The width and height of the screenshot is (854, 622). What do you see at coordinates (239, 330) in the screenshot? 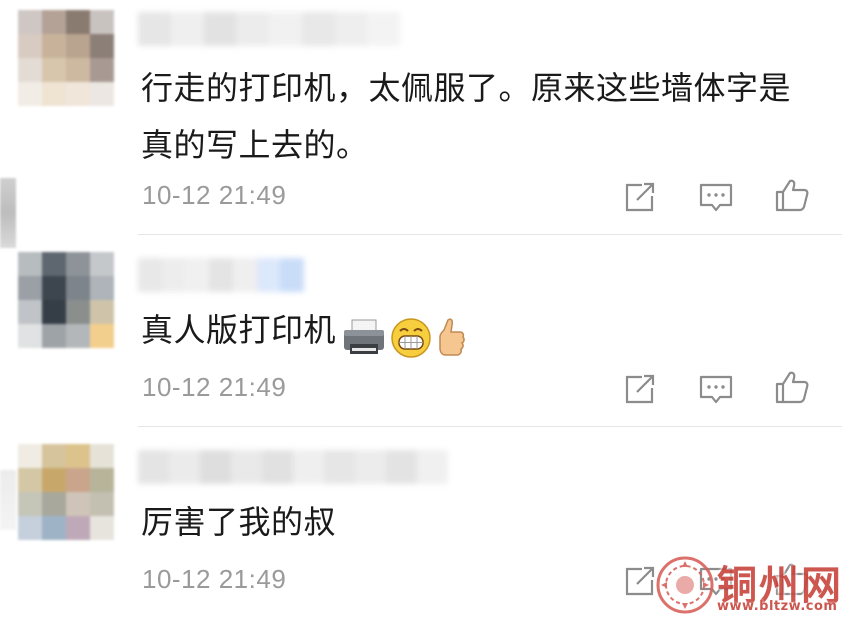
I see `comment-text-content: 真人版打印机` at bounding box center [239, 330].